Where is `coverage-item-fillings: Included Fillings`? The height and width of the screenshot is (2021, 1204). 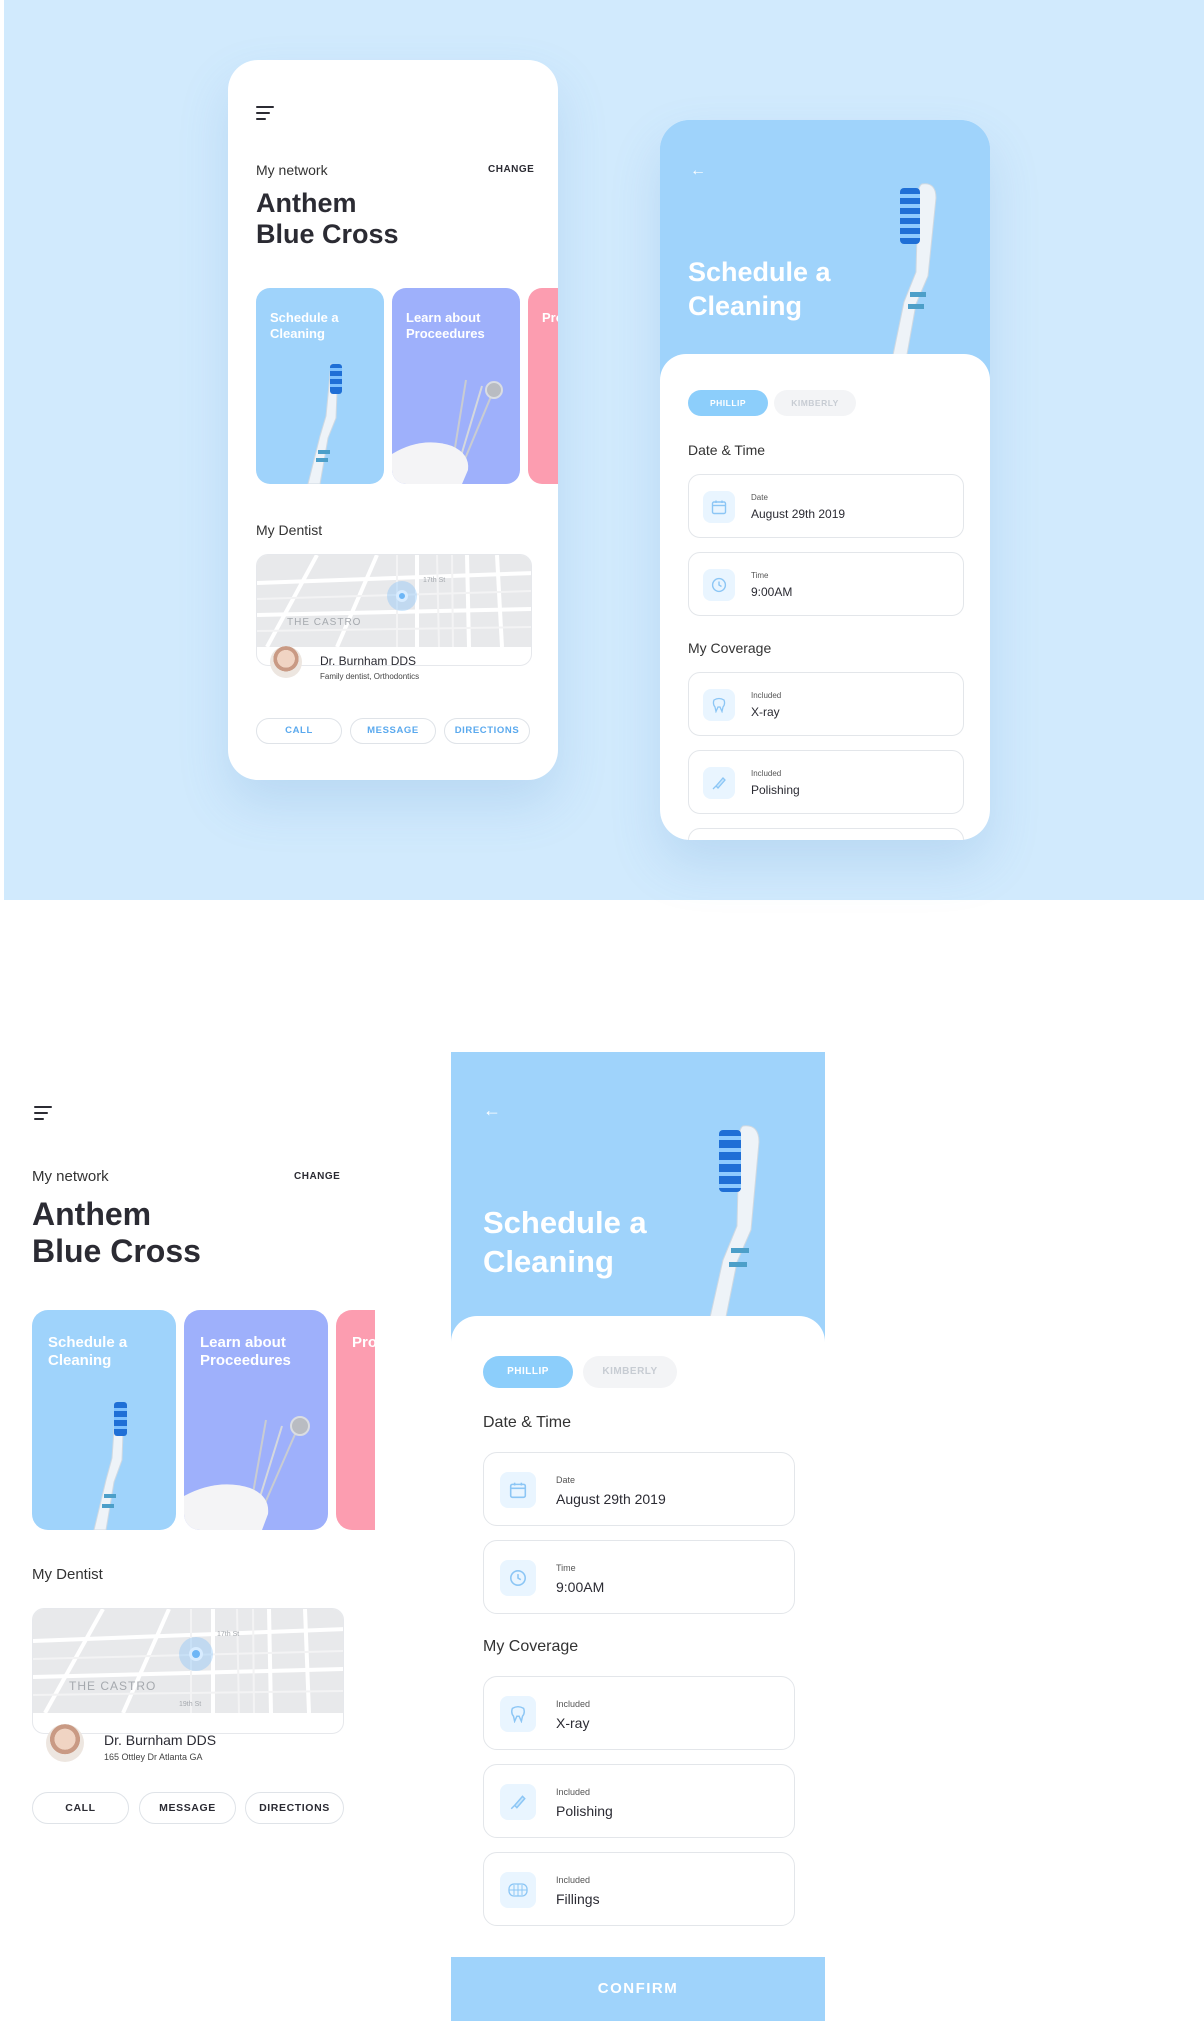
coverage-item-fillings: Included Fillings is located at coordinates (639, 1889).